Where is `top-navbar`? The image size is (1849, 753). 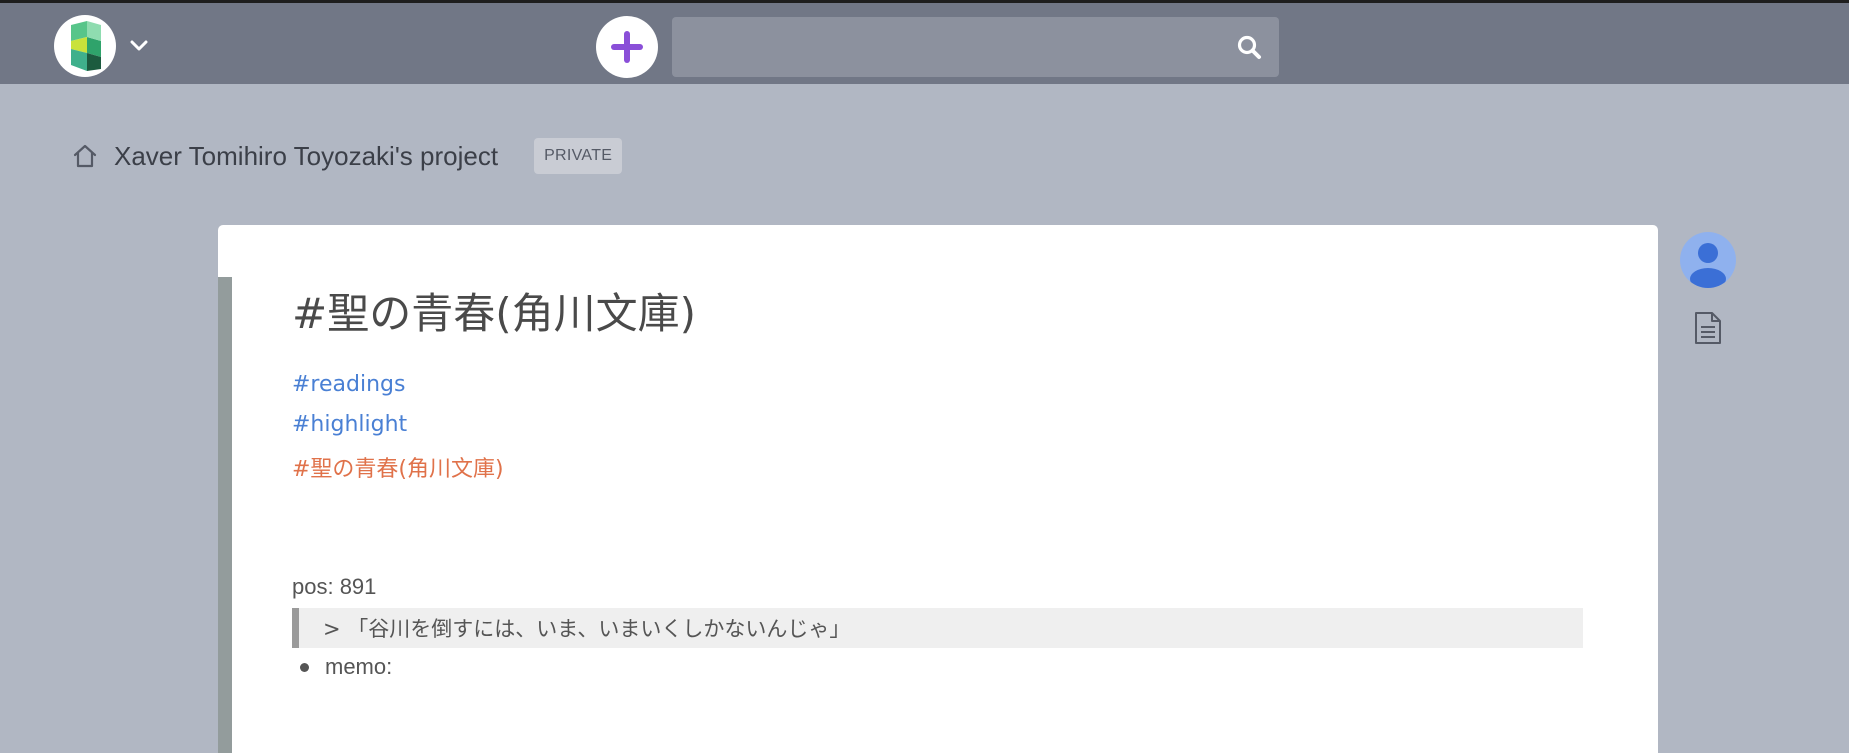
top-navbar is located at coordinates (924, 42).